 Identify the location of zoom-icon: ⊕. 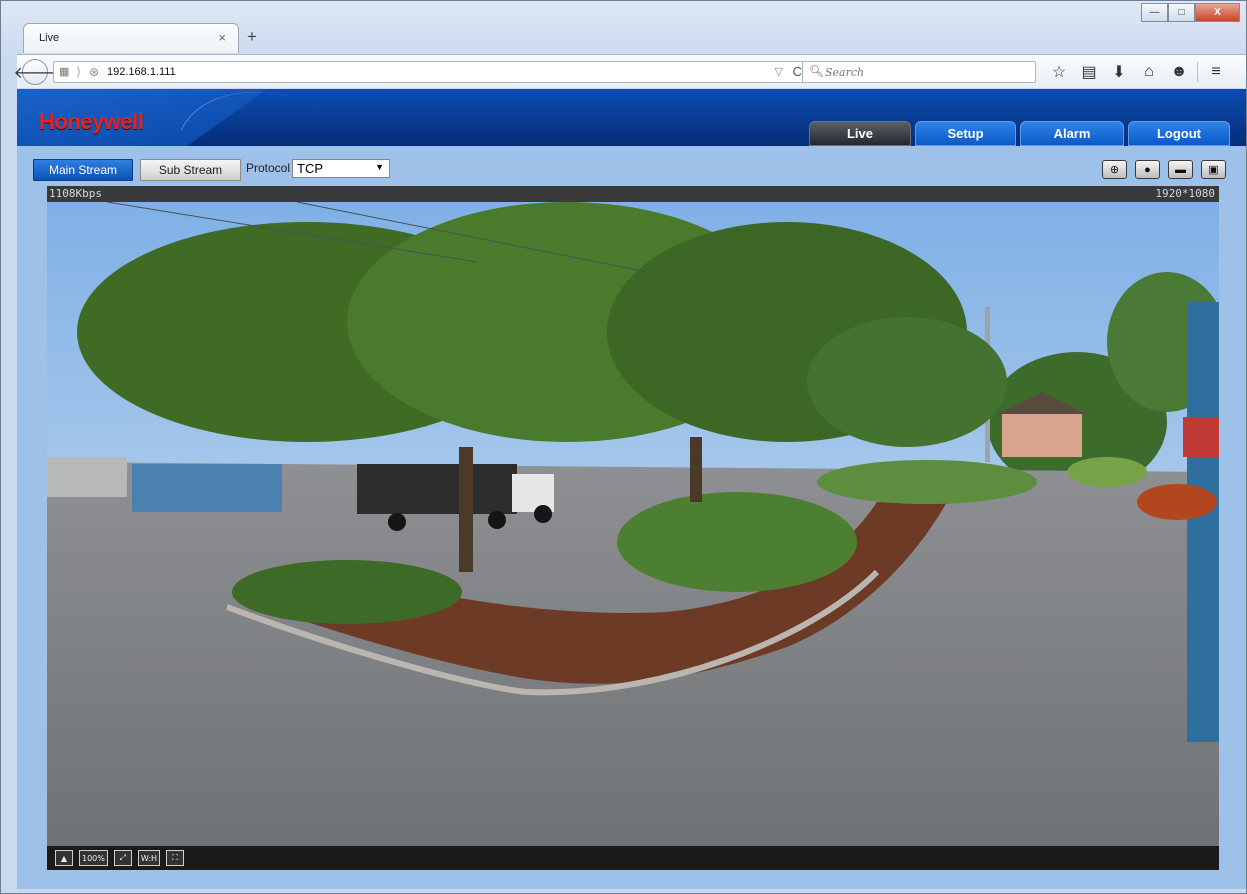
(1114, 169).